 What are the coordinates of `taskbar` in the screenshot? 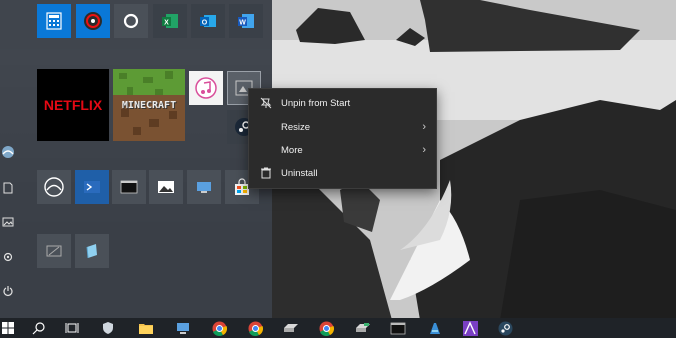 It's located at (338, 328).